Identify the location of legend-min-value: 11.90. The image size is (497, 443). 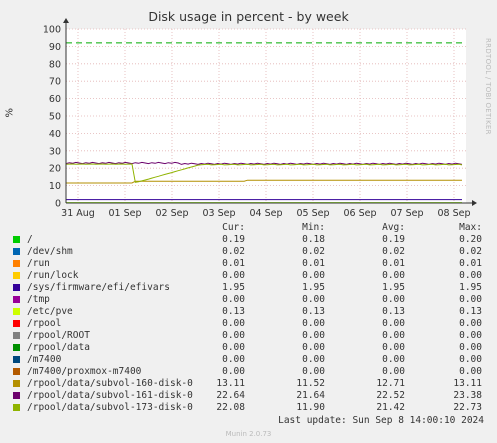
(310, 407).